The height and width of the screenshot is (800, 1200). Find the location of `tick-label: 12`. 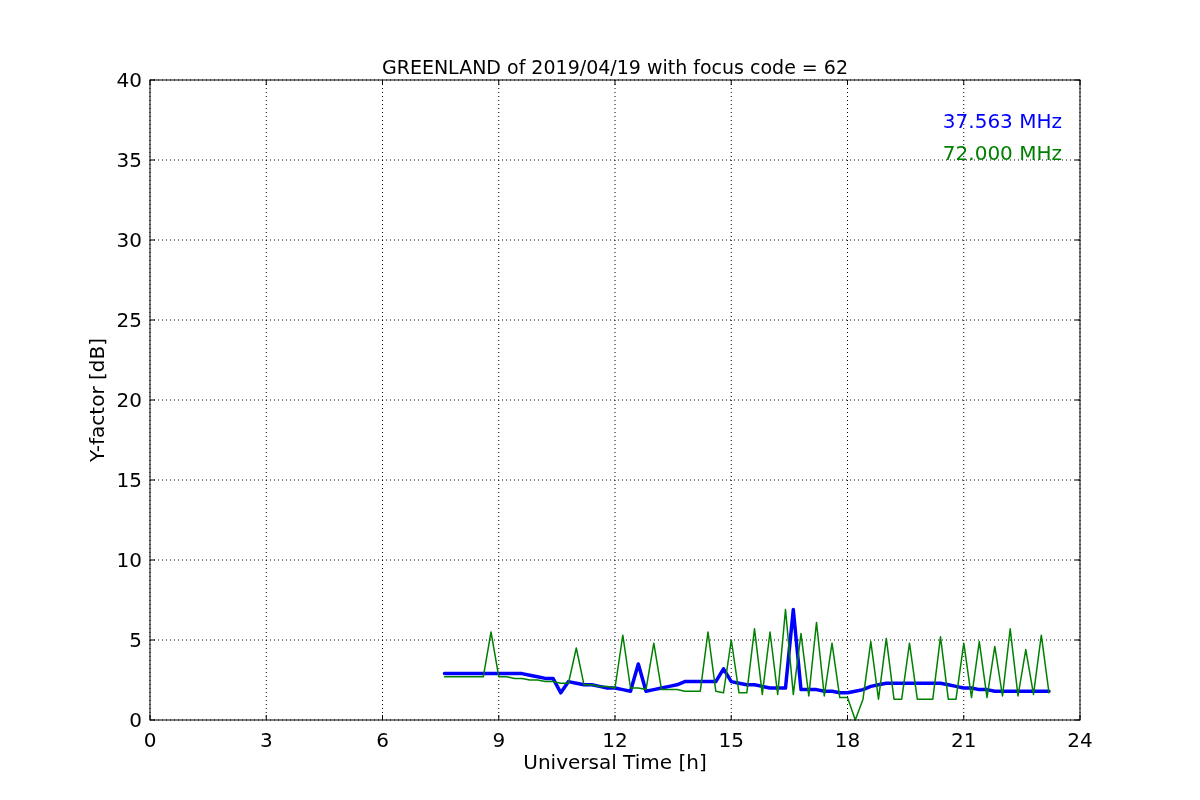

tick-label: 12 is located at coordinates (615, 740).